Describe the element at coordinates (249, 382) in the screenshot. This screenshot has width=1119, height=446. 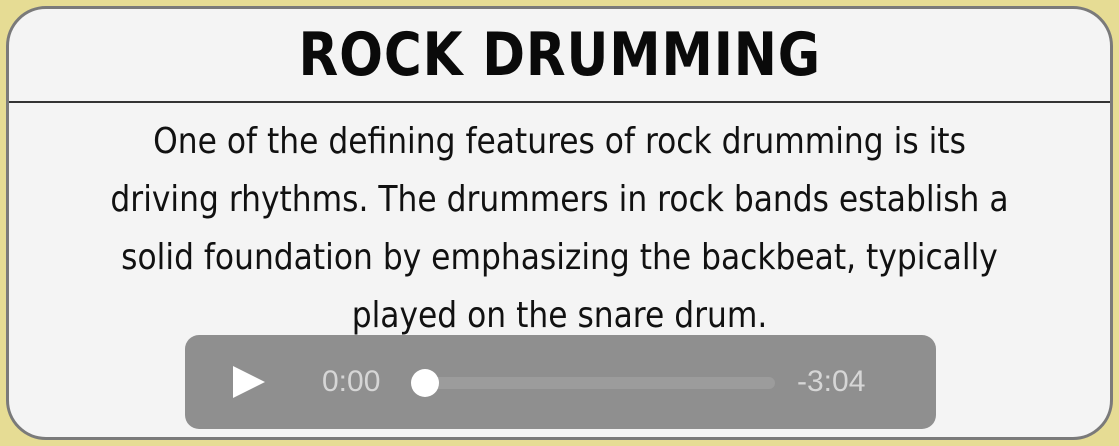
I see `play-icon` at that location.